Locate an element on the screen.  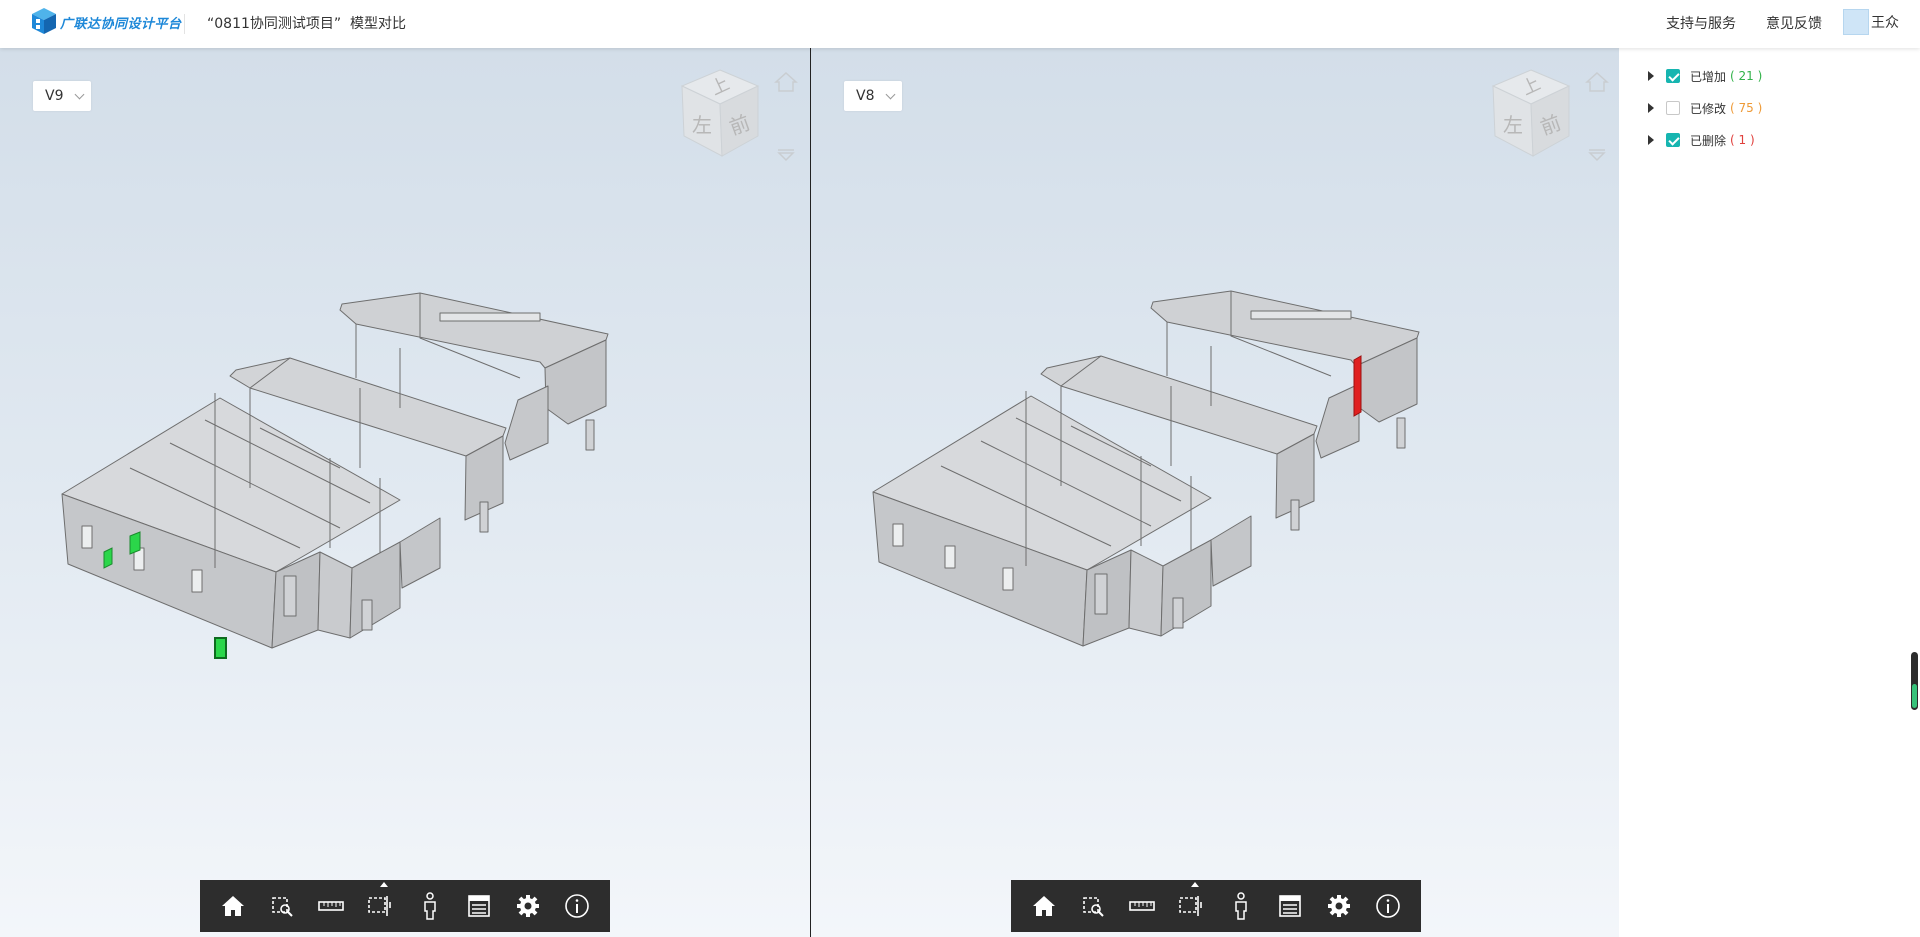
filter-row-modified: 已修改 ( 75 ) is located at coordinates (1705, 108).